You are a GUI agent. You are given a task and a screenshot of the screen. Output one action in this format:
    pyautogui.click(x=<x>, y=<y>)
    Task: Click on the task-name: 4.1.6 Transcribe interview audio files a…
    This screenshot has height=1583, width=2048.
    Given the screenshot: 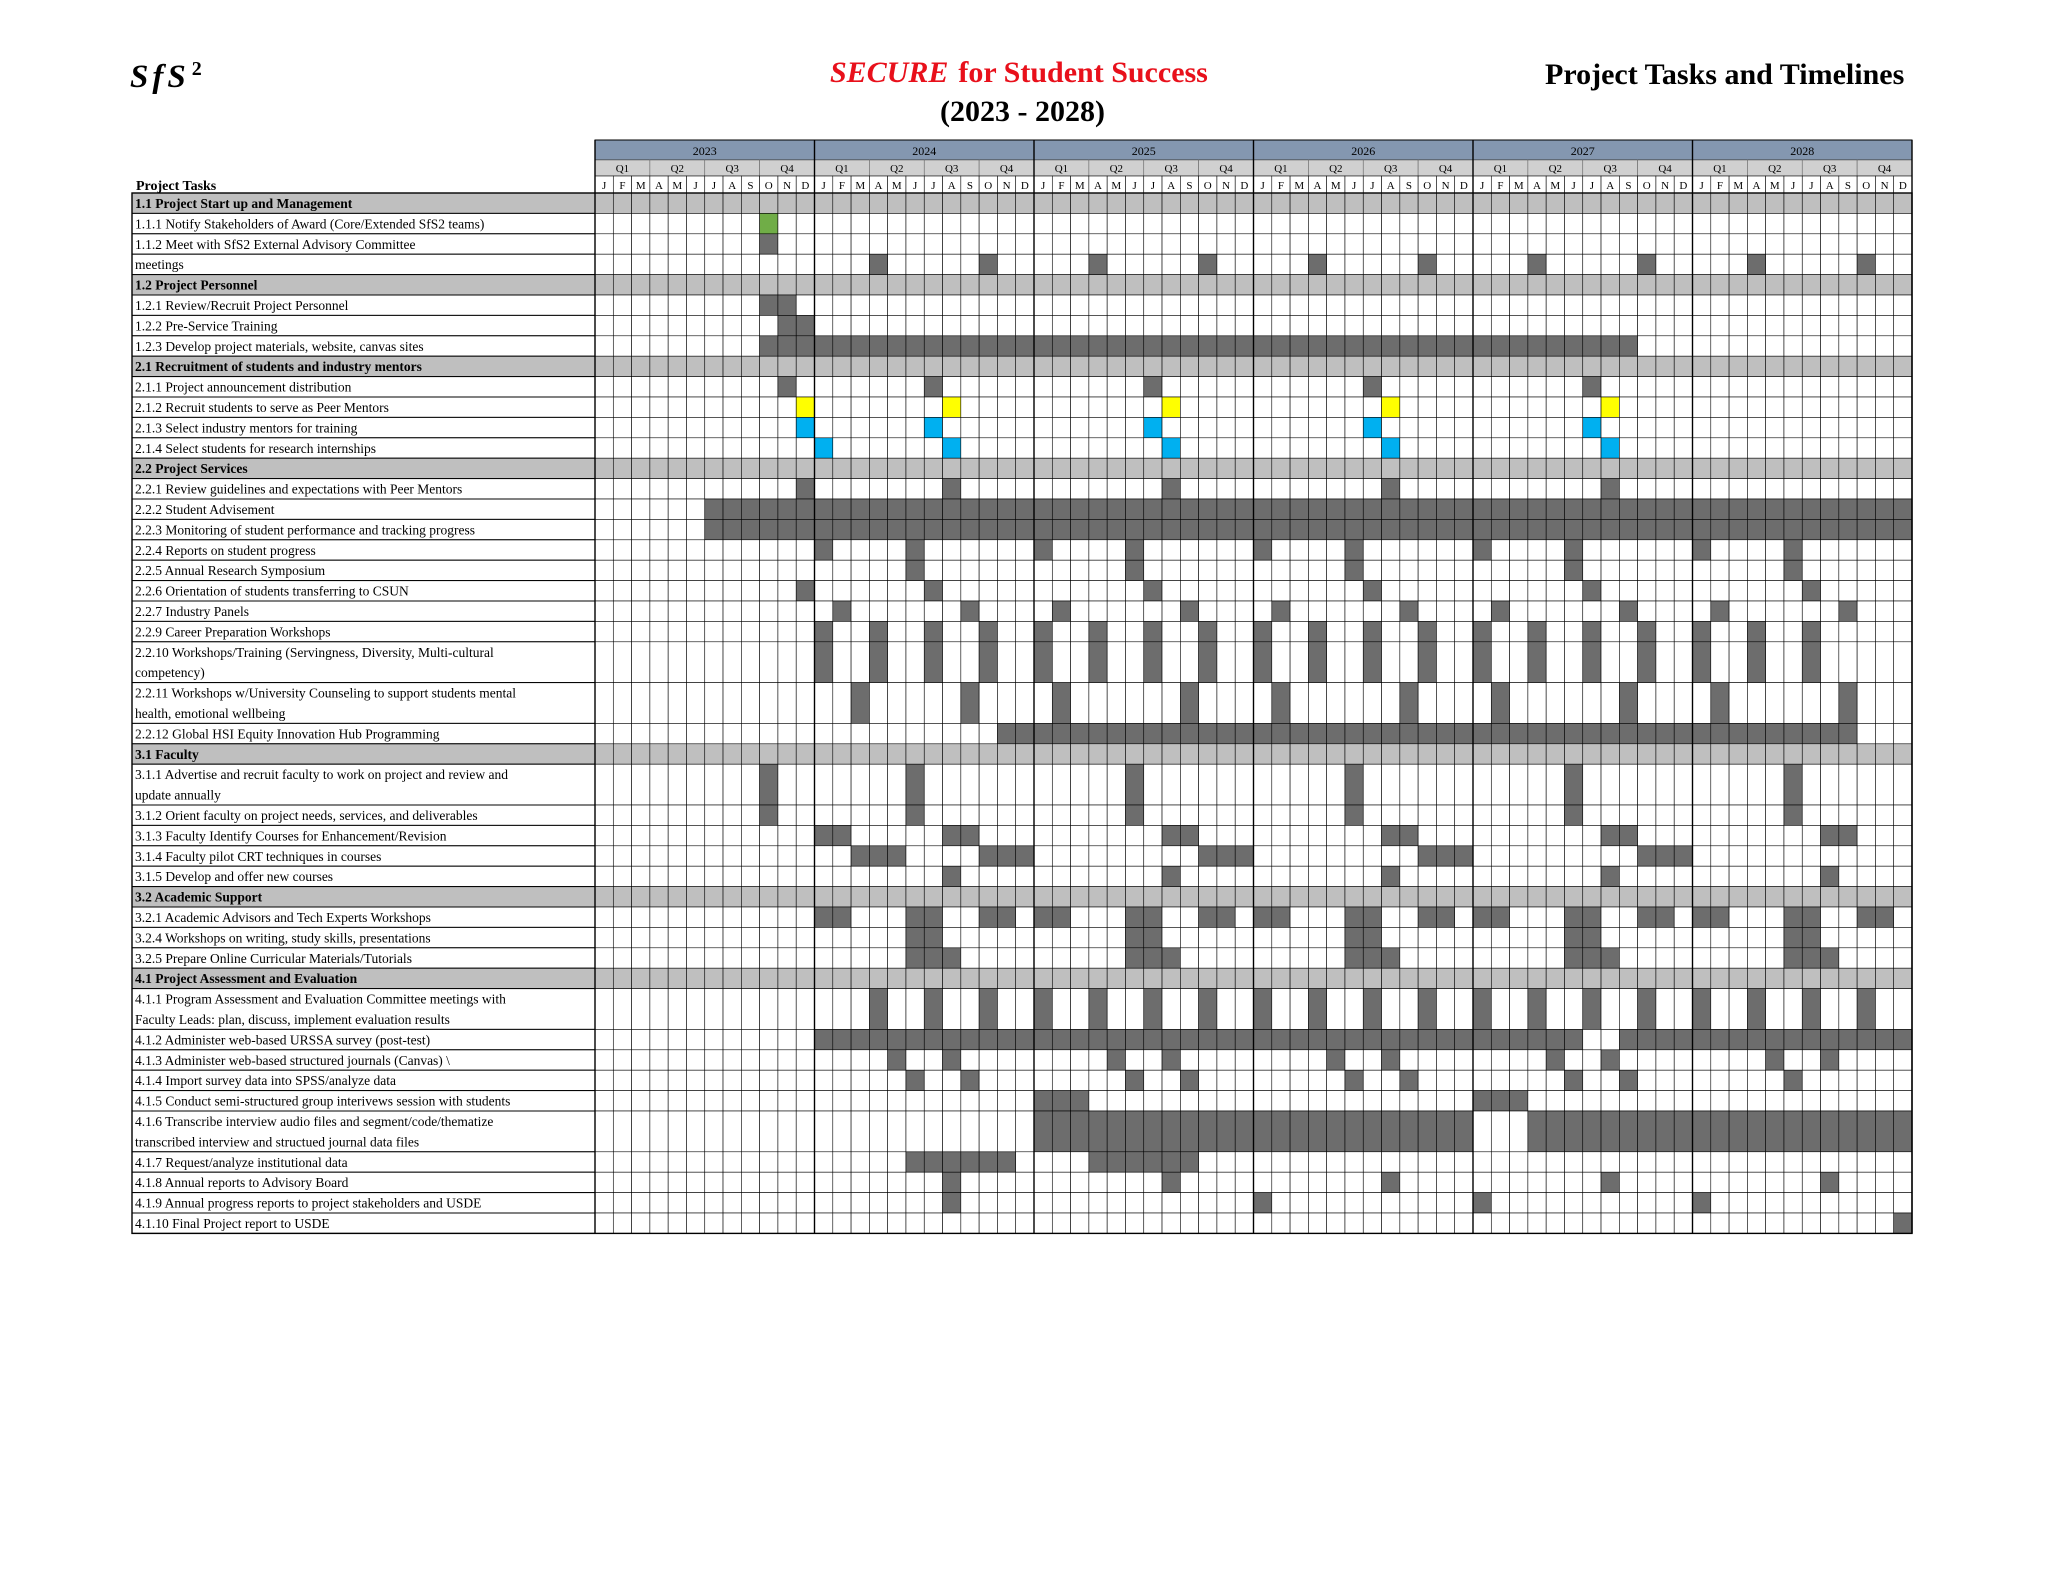 What is the action you would take?
    pyautogui.click(x=314, y=1121)
    